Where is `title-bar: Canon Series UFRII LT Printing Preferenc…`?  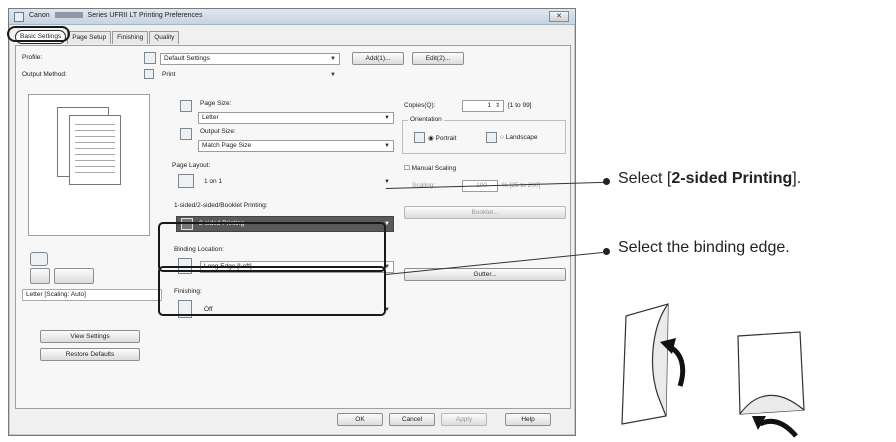 title-bar: Canon Series UFRII LT Printing Preferenc… is located at coordinates (292, 17).